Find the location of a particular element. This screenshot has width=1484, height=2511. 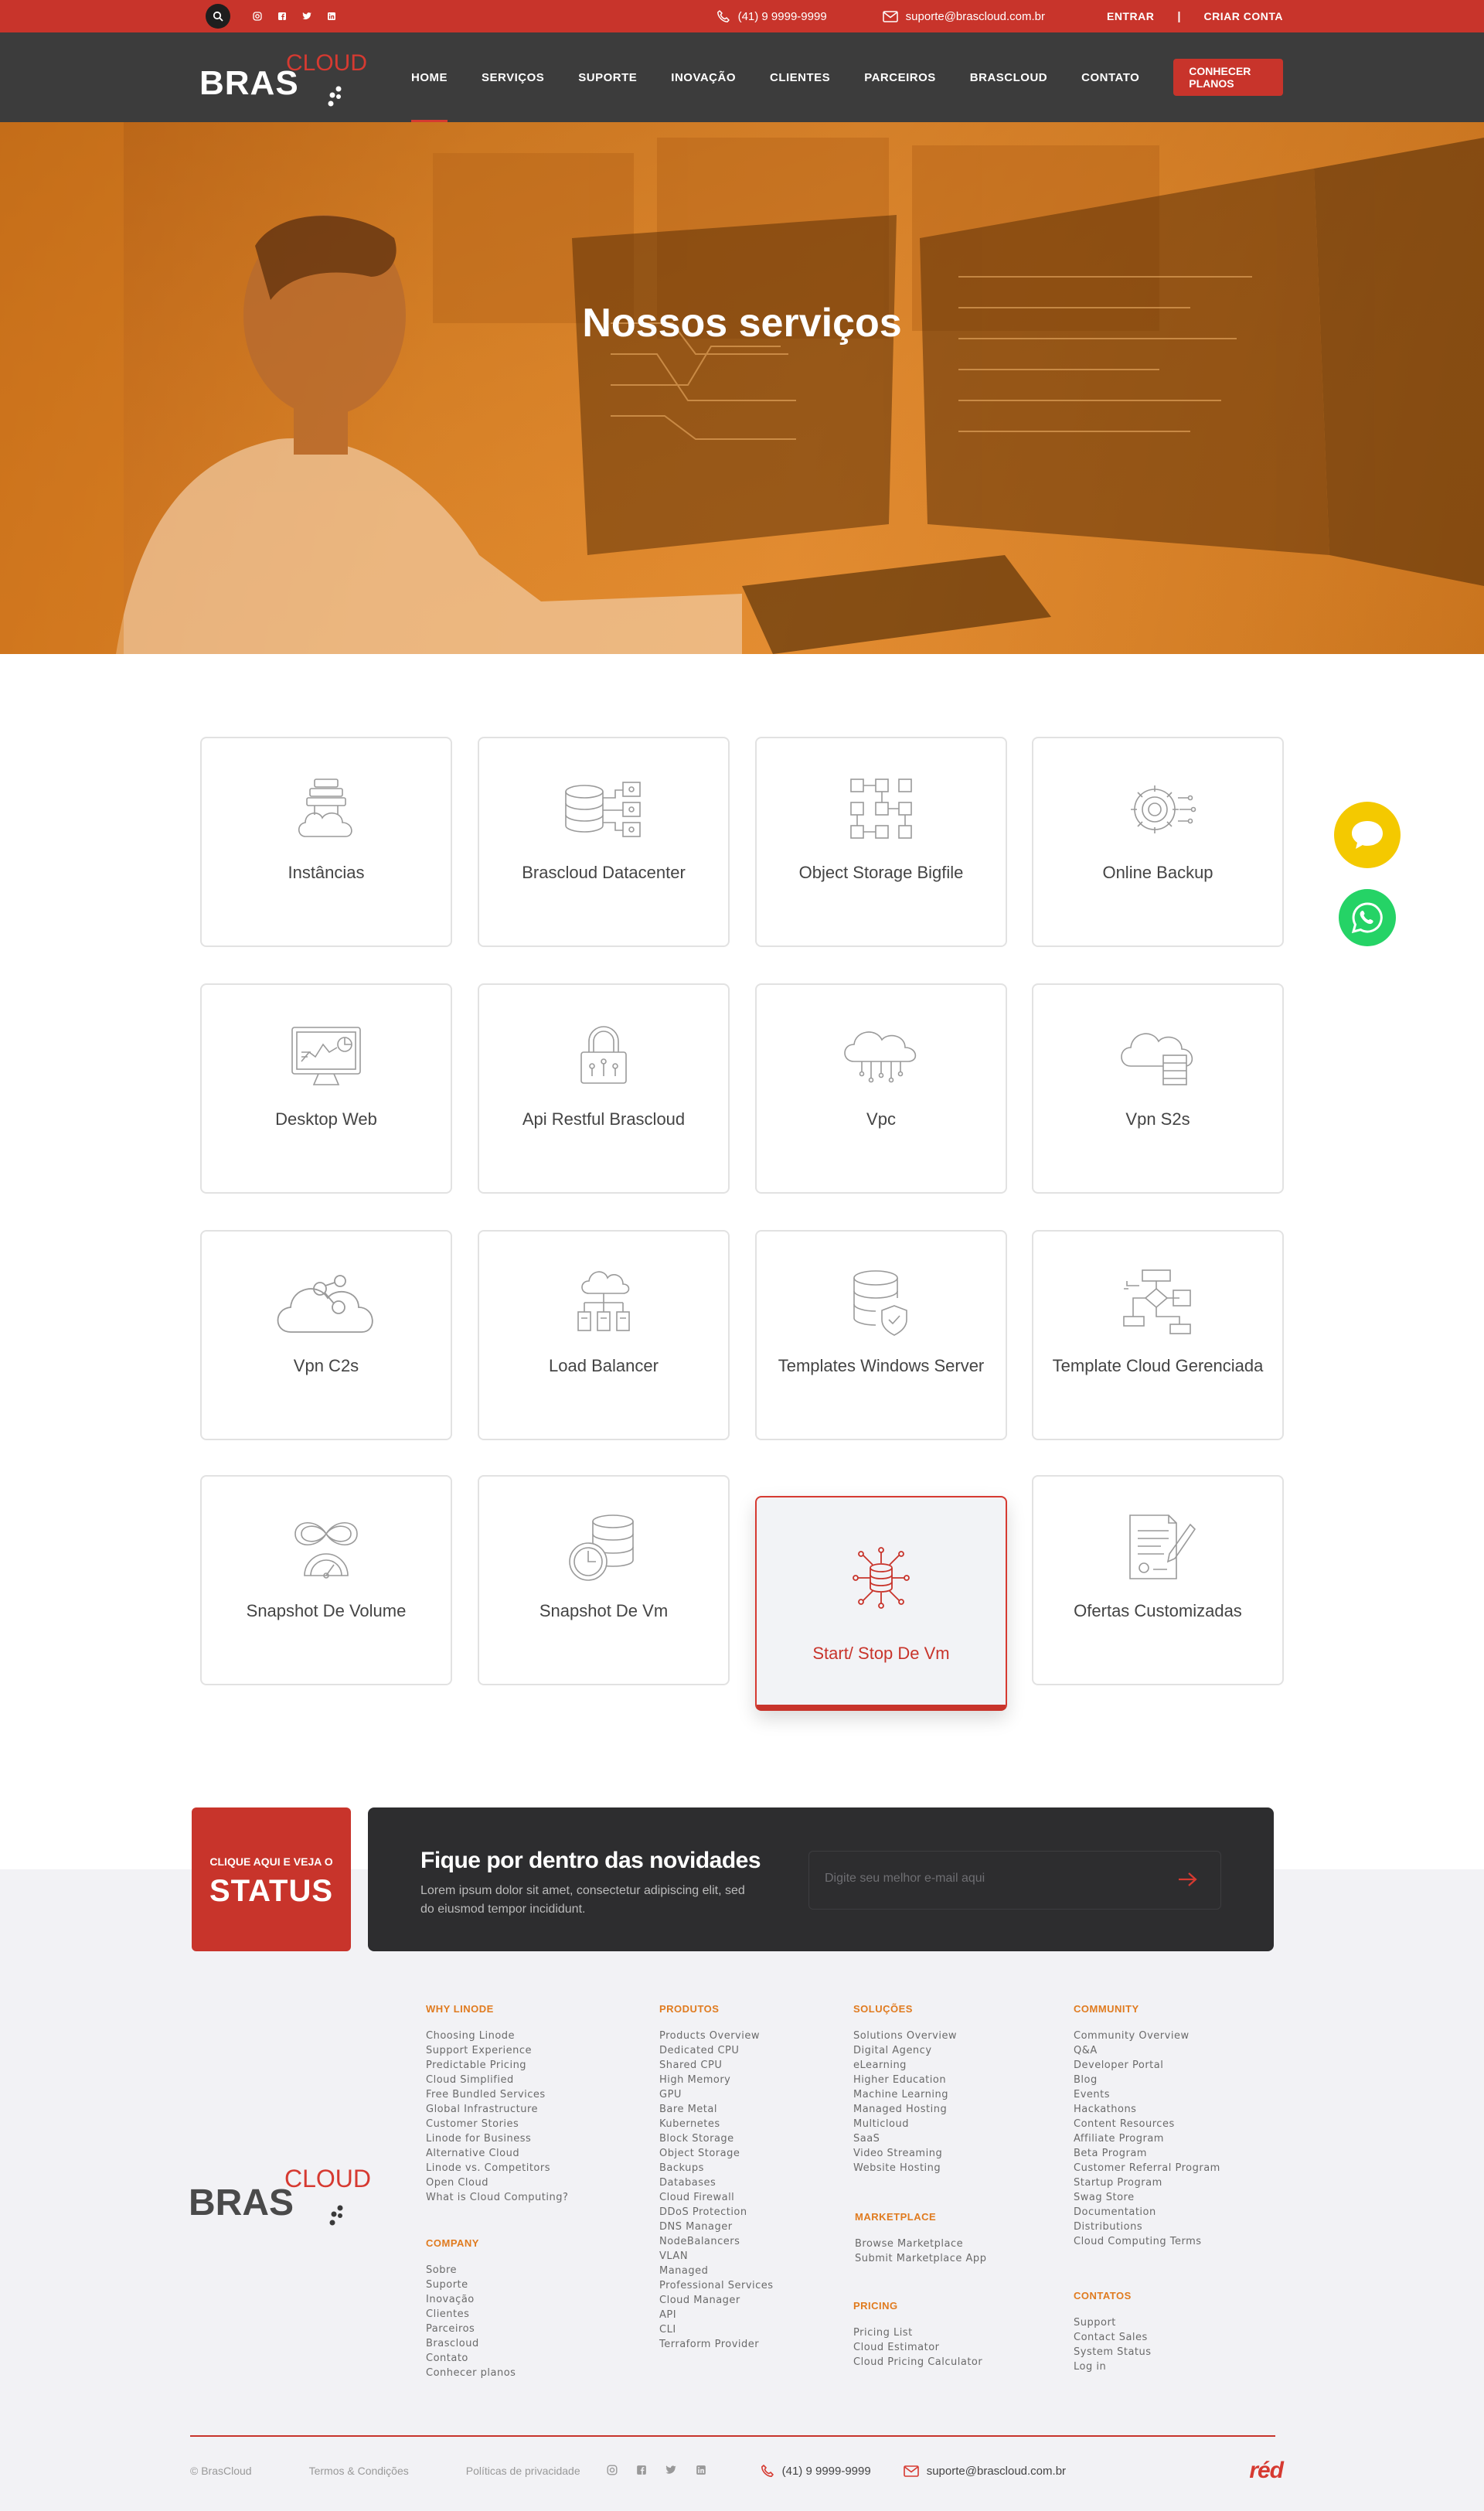

footer-link: Object Storage is located at coordinates (716, 2153).